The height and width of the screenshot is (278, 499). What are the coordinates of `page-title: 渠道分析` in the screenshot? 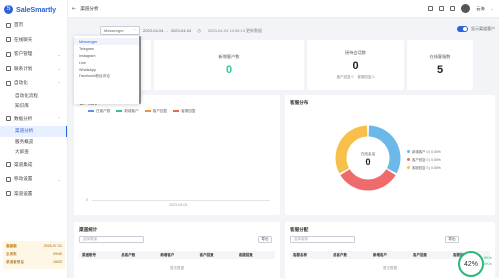 It's located at (89, 8).